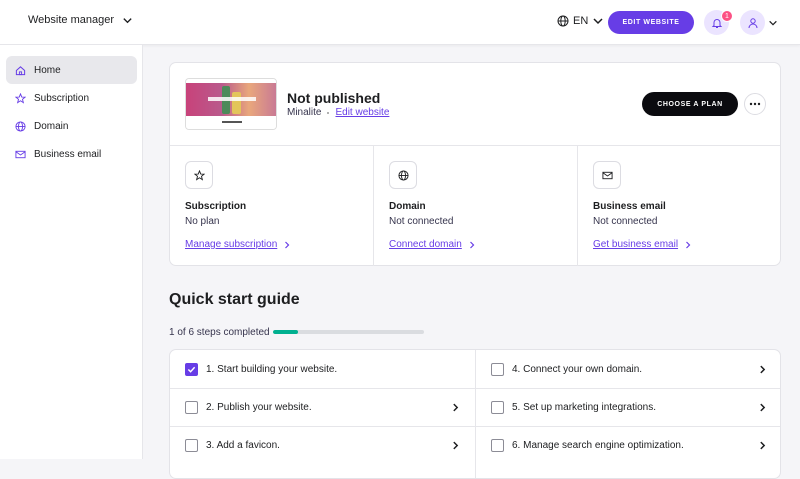  I want to click on quick-start-title: Quick start guide, so click(234, 299).